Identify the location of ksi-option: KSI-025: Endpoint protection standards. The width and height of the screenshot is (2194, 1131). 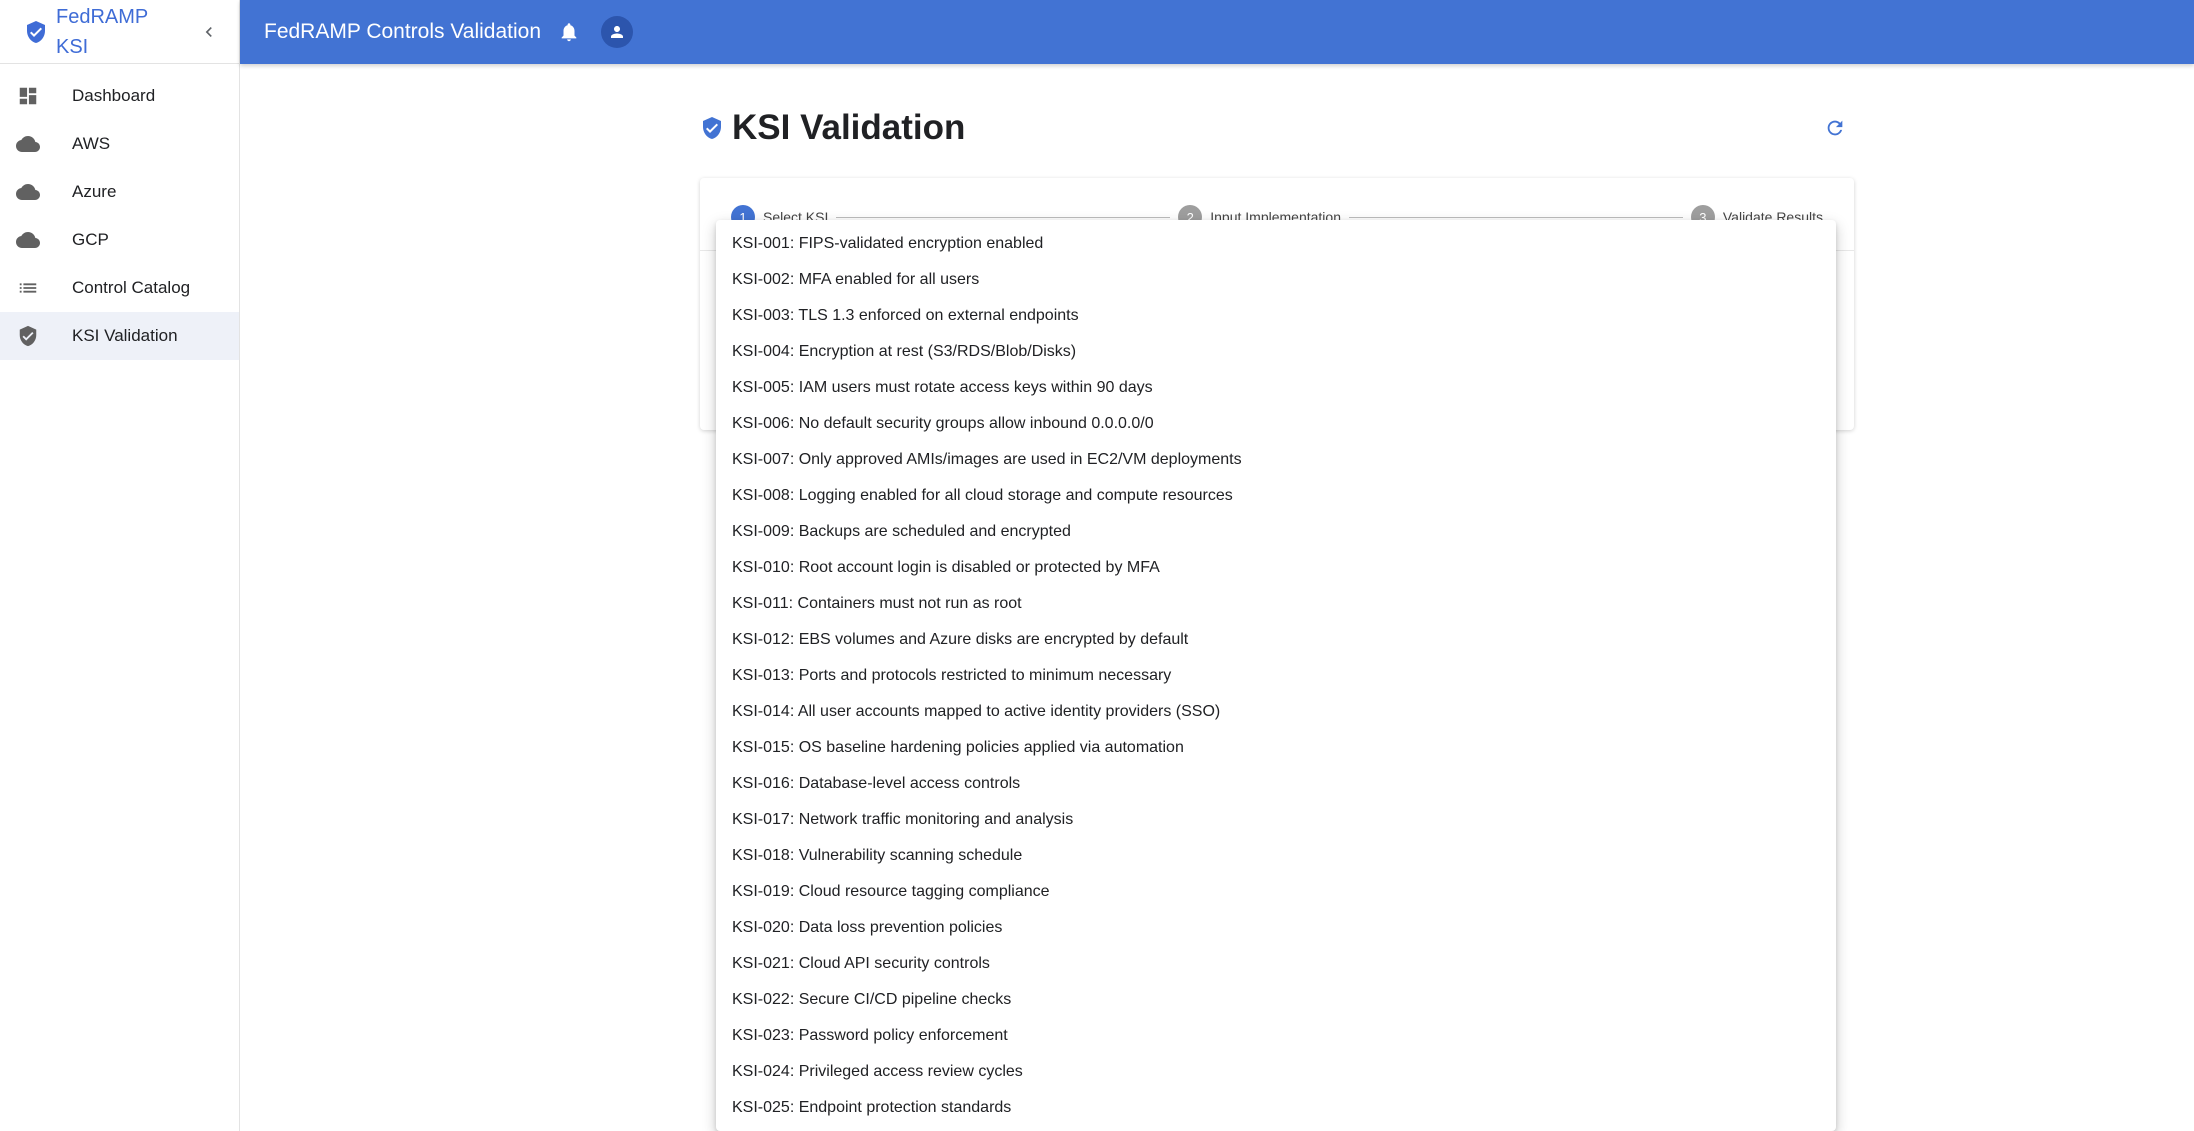
(1276, 1108).